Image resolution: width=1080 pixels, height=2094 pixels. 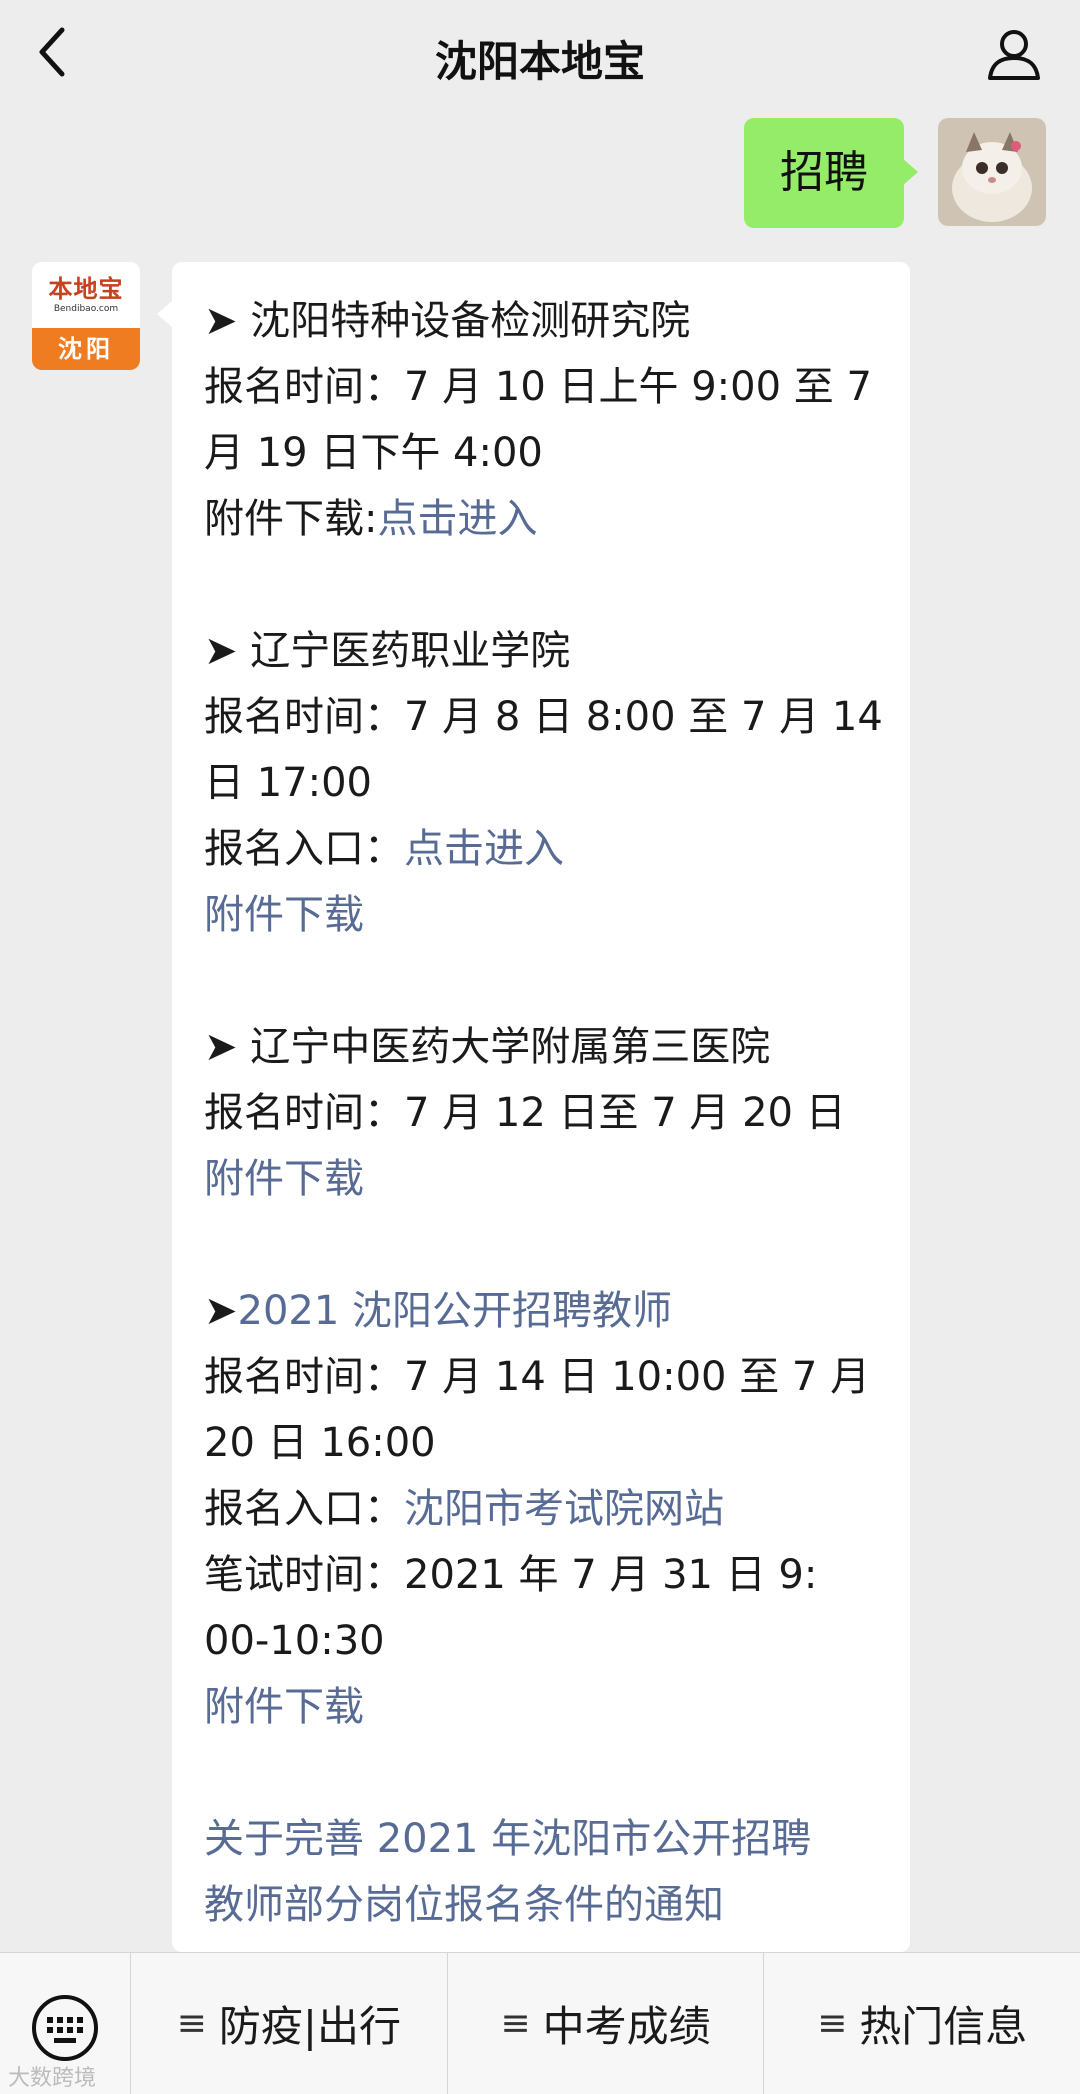 What do you see at coordinates (626, 2026) in the screenshot?
I see `menu-item-label: 中考成绩` at bounding box center [626, 2026].